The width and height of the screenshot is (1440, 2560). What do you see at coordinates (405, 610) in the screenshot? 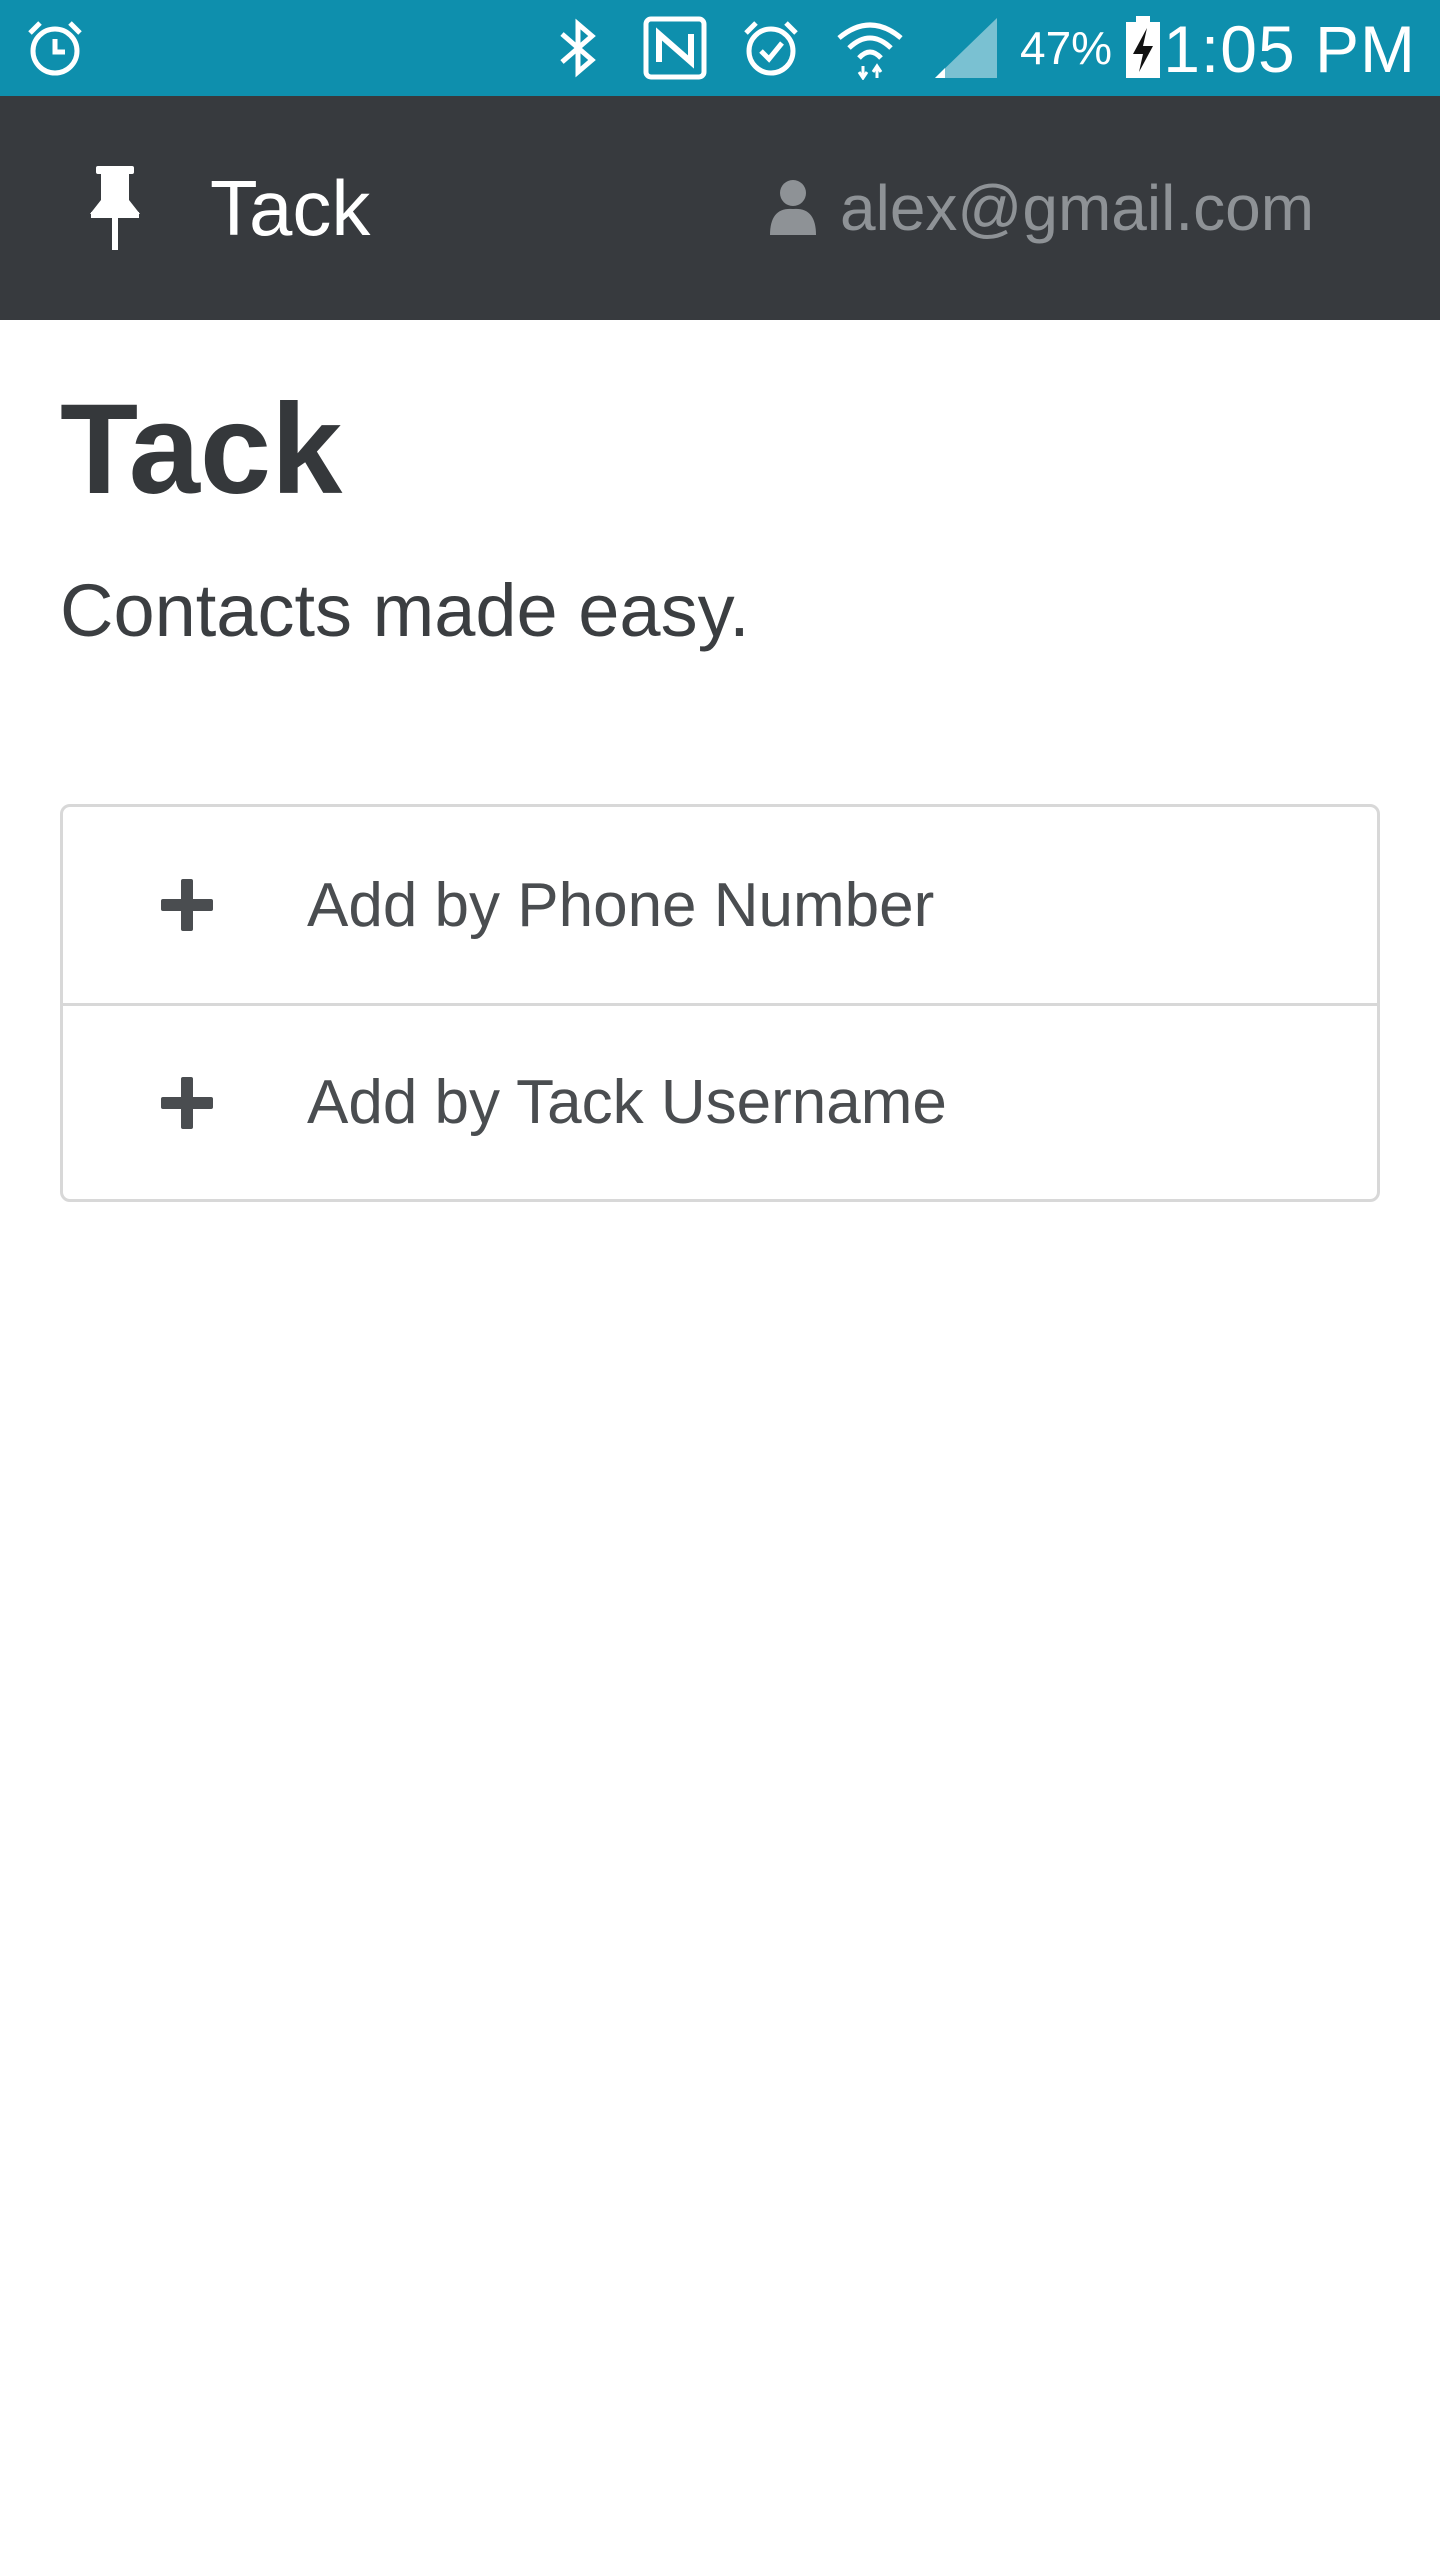
I see `tagline: Contacts made easy.` at bounding box center [405, 610].